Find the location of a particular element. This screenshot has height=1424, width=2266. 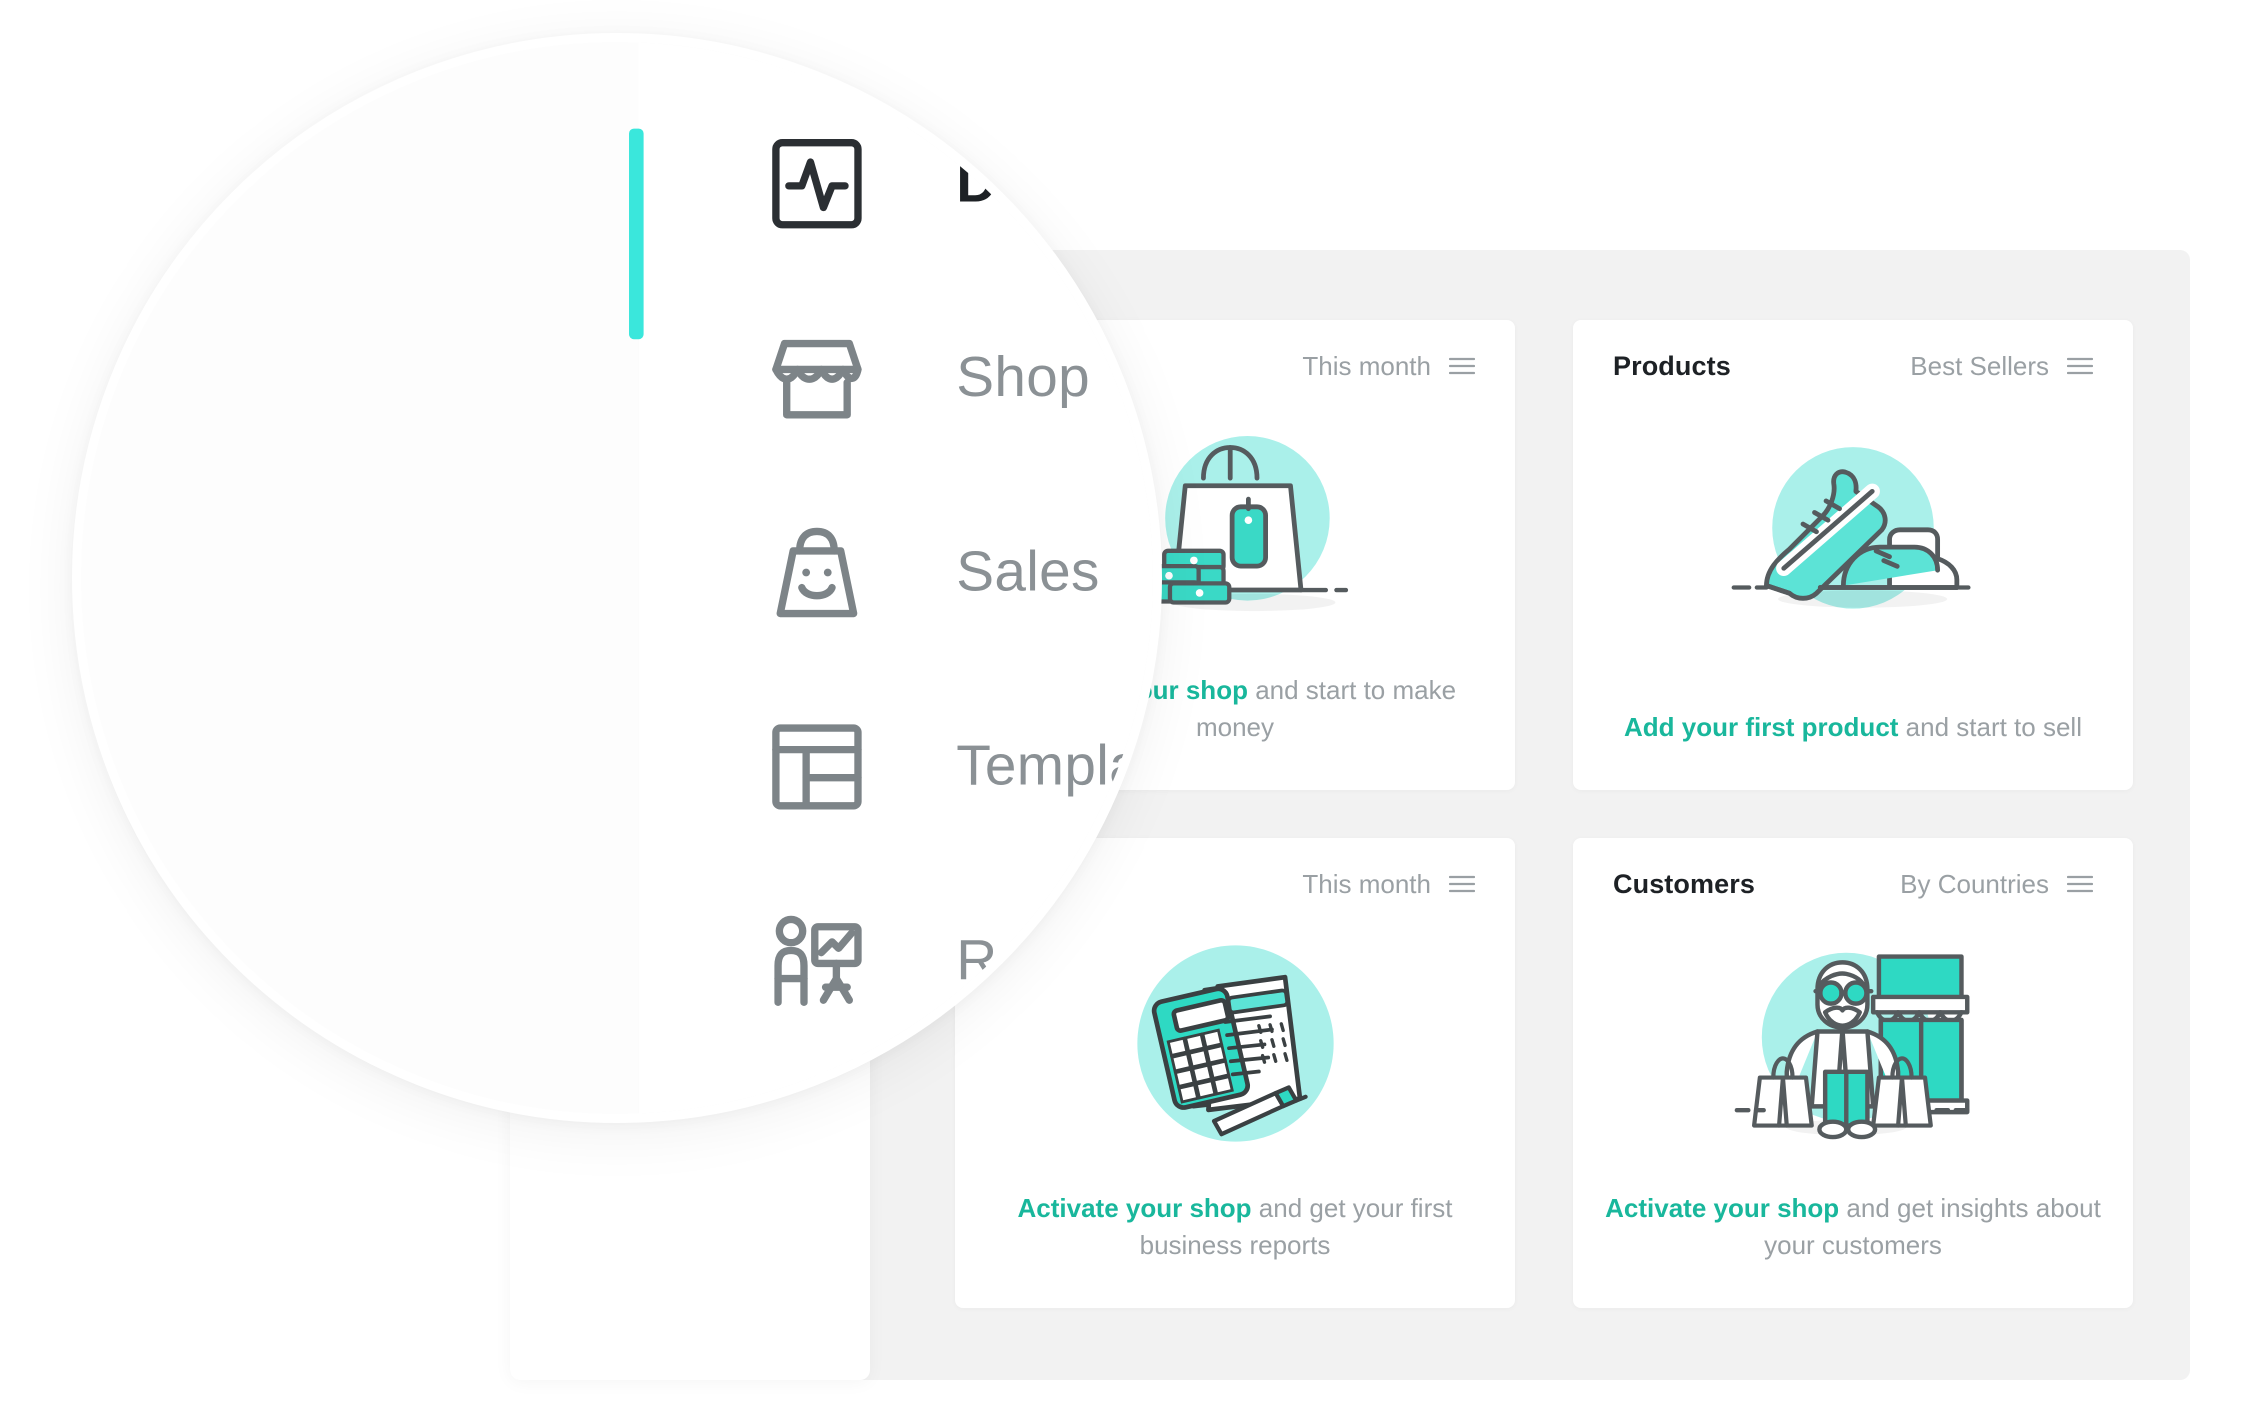

sidebar-item-label: Templates is located at coordinates (1057, 766).